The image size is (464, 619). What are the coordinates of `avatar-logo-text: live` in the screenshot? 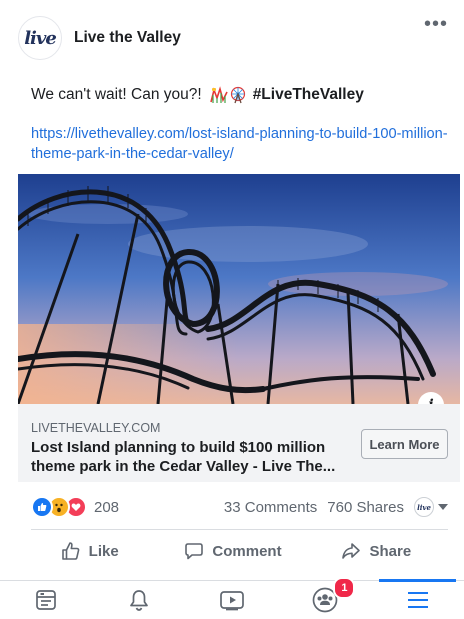 It's located at (40, 38).